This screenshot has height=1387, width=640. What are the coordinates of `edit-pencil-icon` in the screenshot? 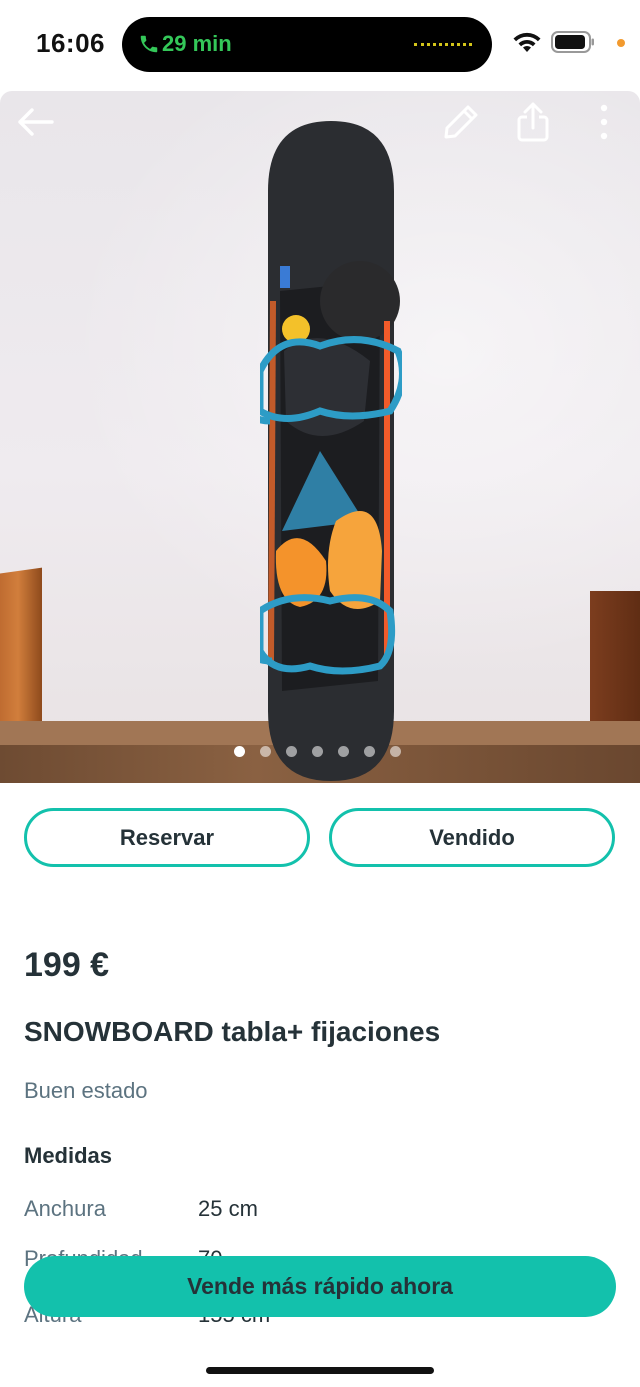 It's located at (461, 122).